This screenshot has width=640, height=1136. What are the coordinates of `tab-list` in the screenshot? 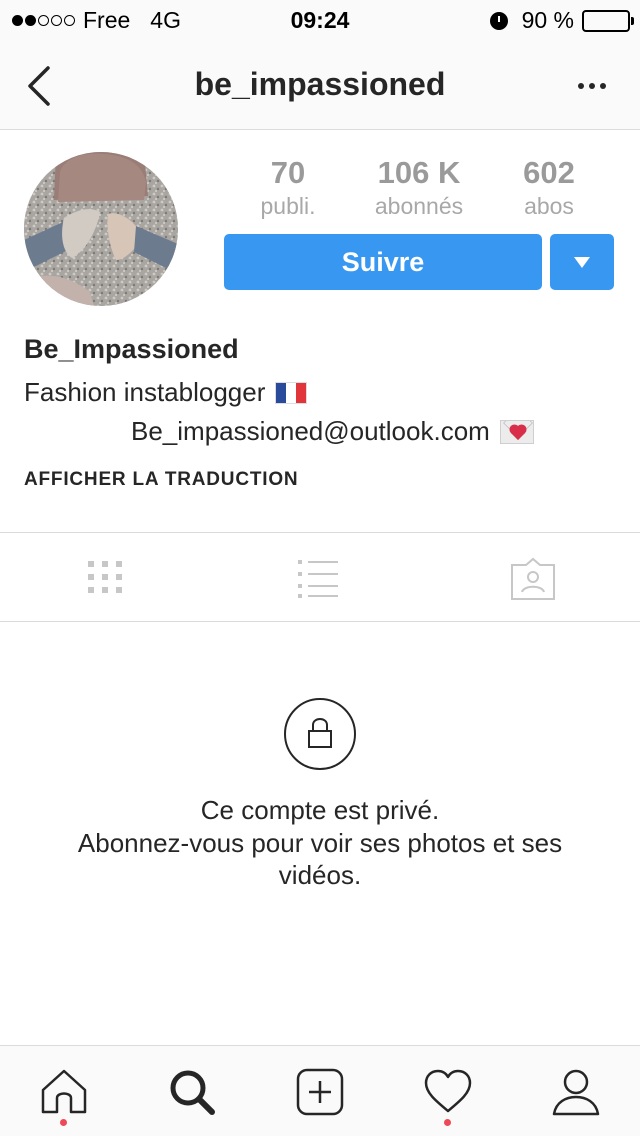 It's located at (321, 579).